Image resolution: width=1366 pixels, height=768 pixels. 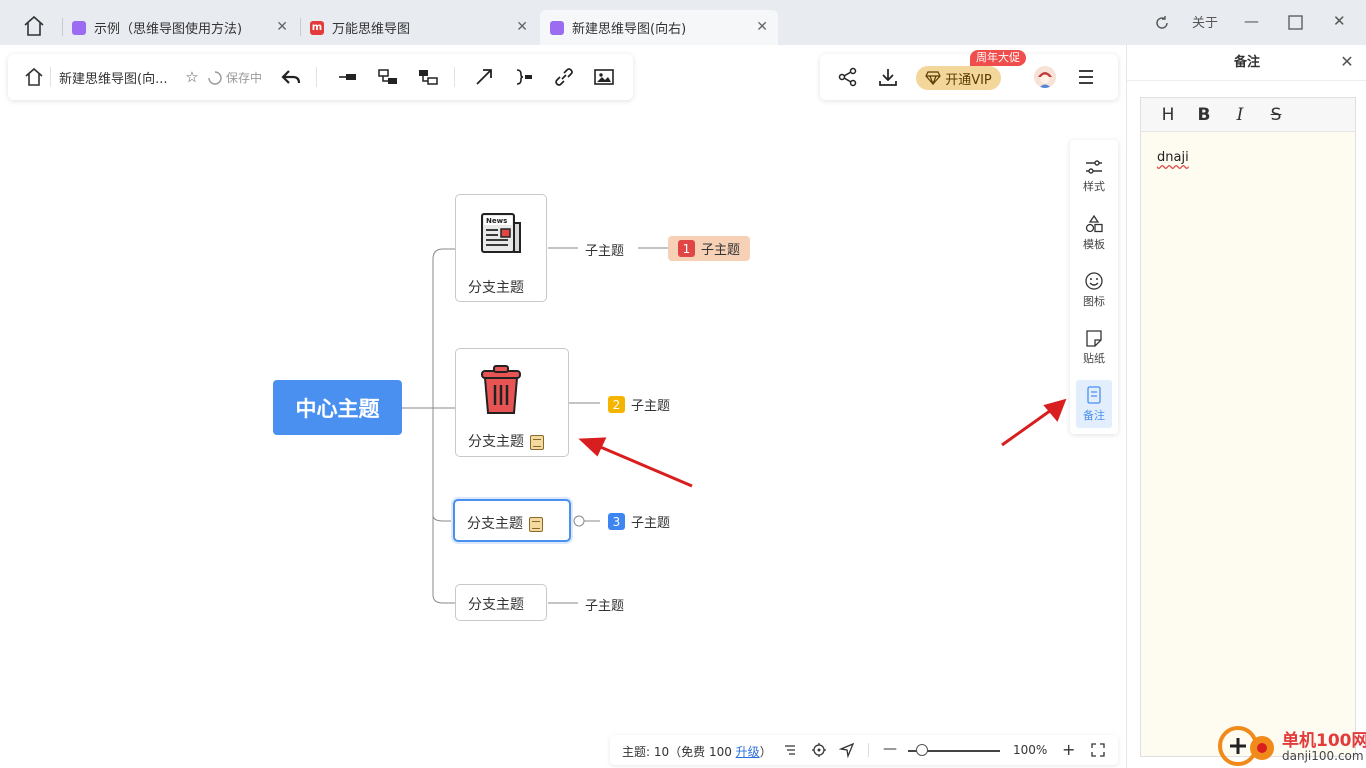 What do you see at coordinates (501, 233) in the screenshot?
I see `newspaper-icon: News` at bounding box center [501, 233].